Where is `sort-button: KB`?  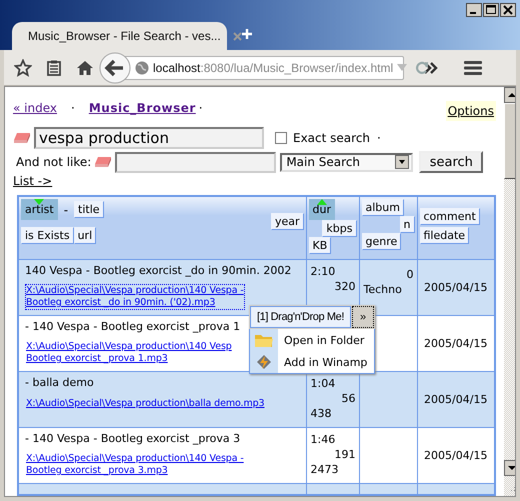
sort-button: KB is located at coordinates (320, 245).